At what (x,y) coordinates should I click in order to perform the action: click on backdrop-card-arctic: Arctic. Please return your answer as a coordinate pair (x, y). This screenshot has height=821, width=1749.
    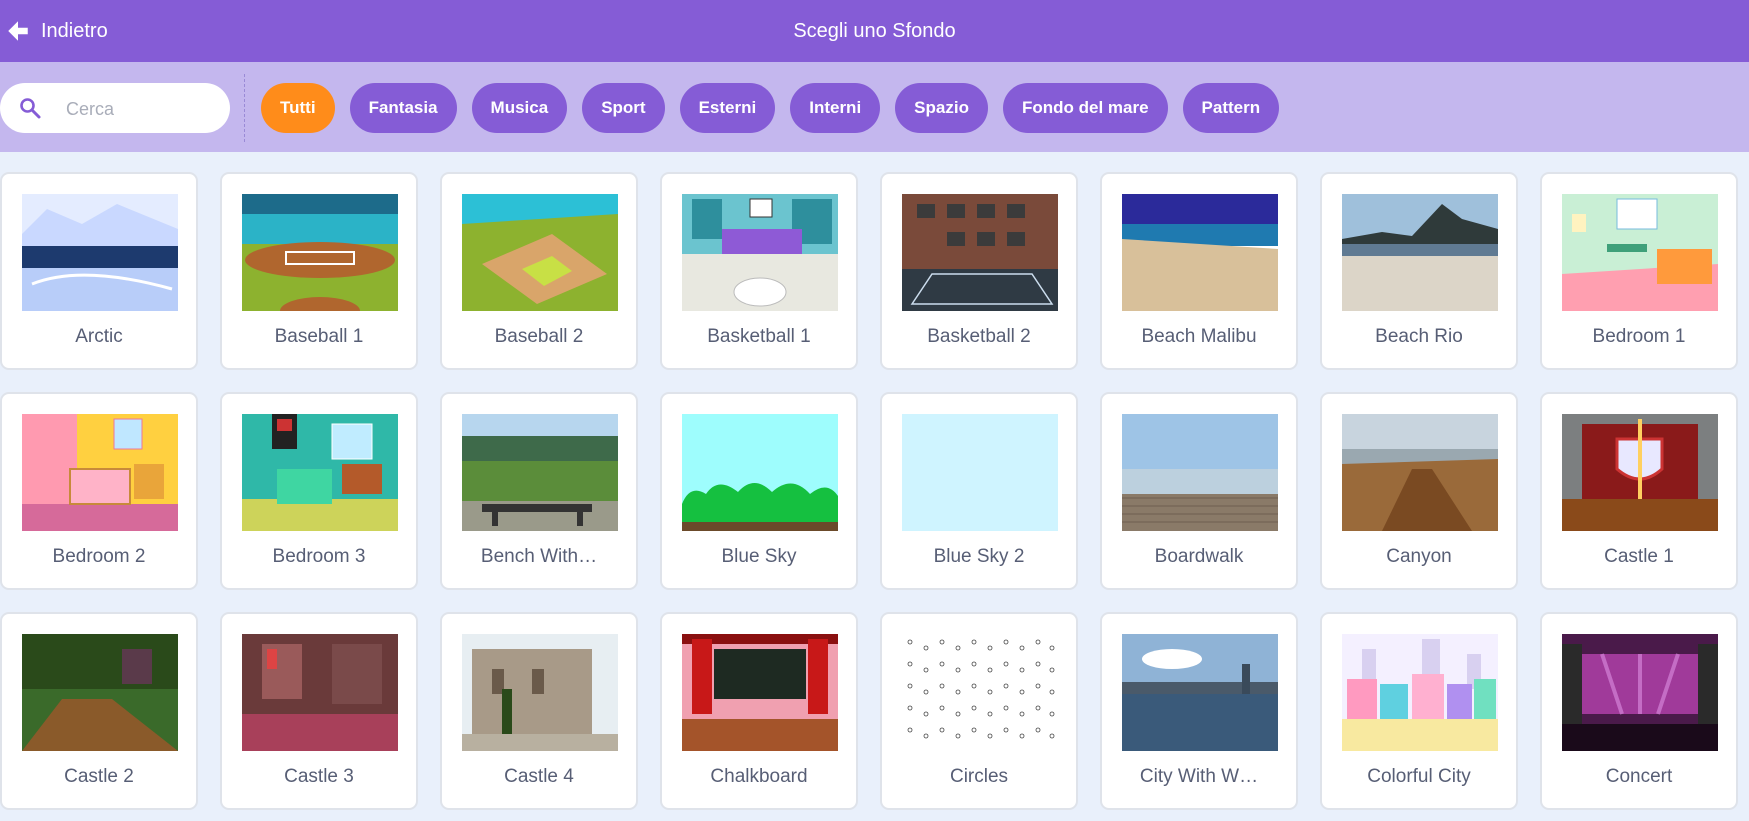
    Looking at the image, I should click on (99, 271).